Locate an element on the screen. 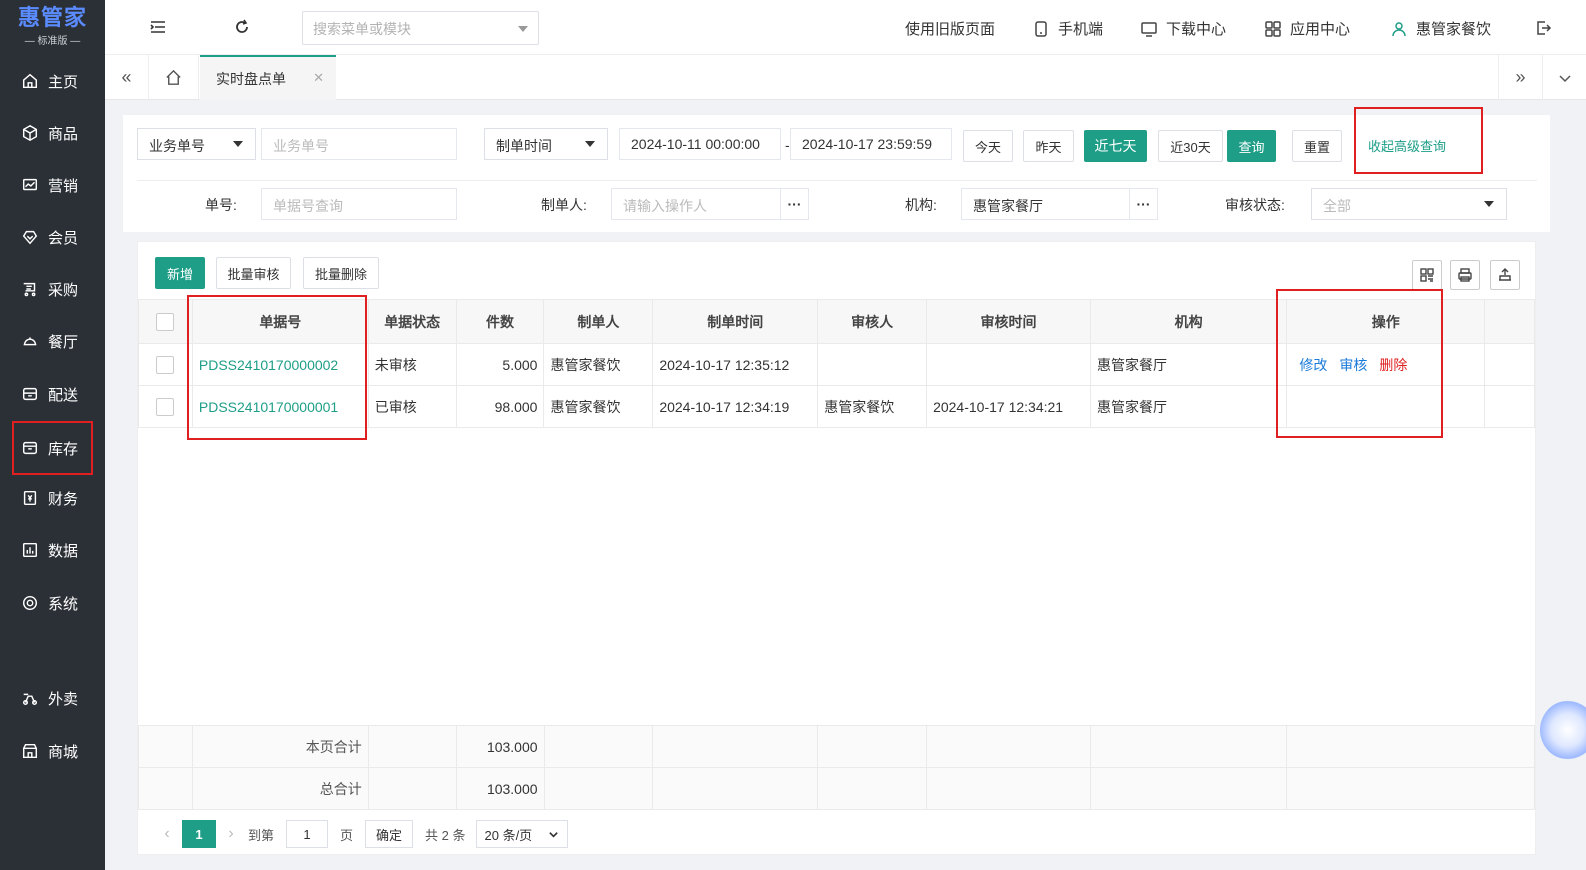 The height and width of the screenshot is (870, 1586). batch-audit-button: 批量审核 is located at coordinates (253, 273).